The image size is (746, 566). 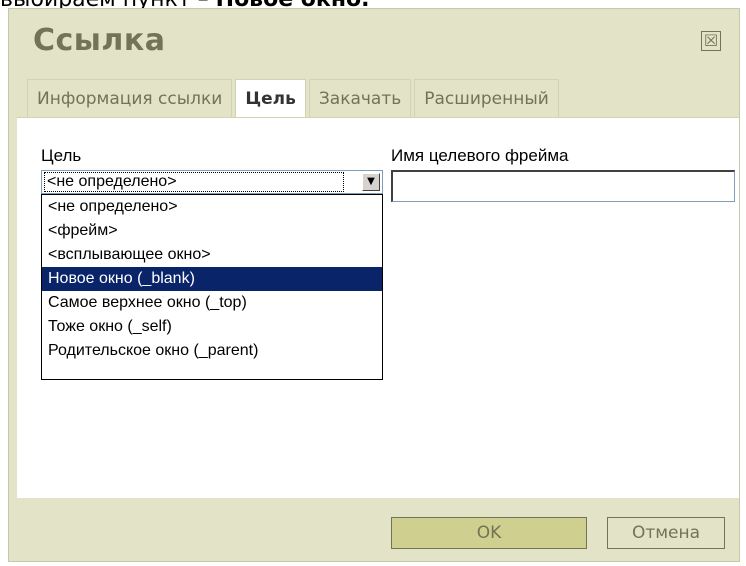 What do you see at coordinates (212, 351) in the screenshot?
I see `option-parent-window: Родительское окно (_parent)` at bounding box center [212, 351].